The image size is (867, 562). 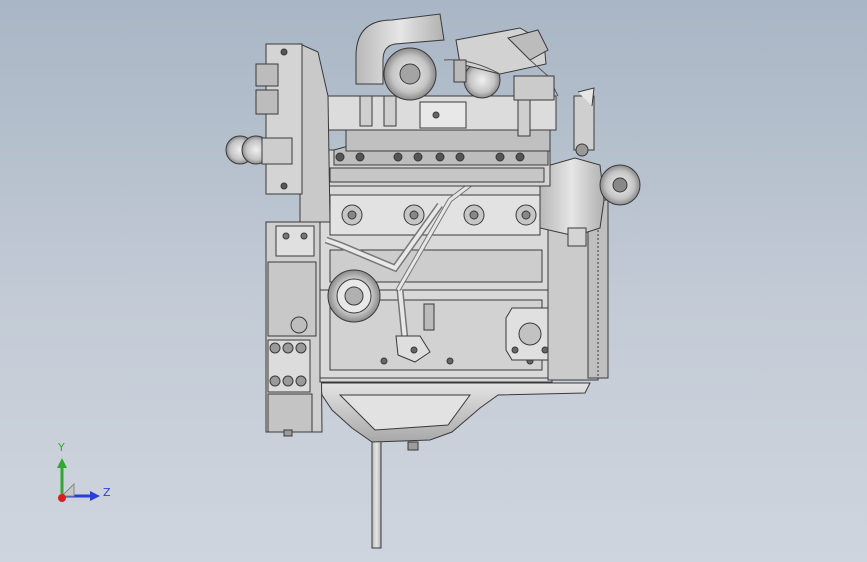 What do you see at coordinates (376, 494) in the screenshot?
I see `dipstick-tube` at bounding box center [376, 494].